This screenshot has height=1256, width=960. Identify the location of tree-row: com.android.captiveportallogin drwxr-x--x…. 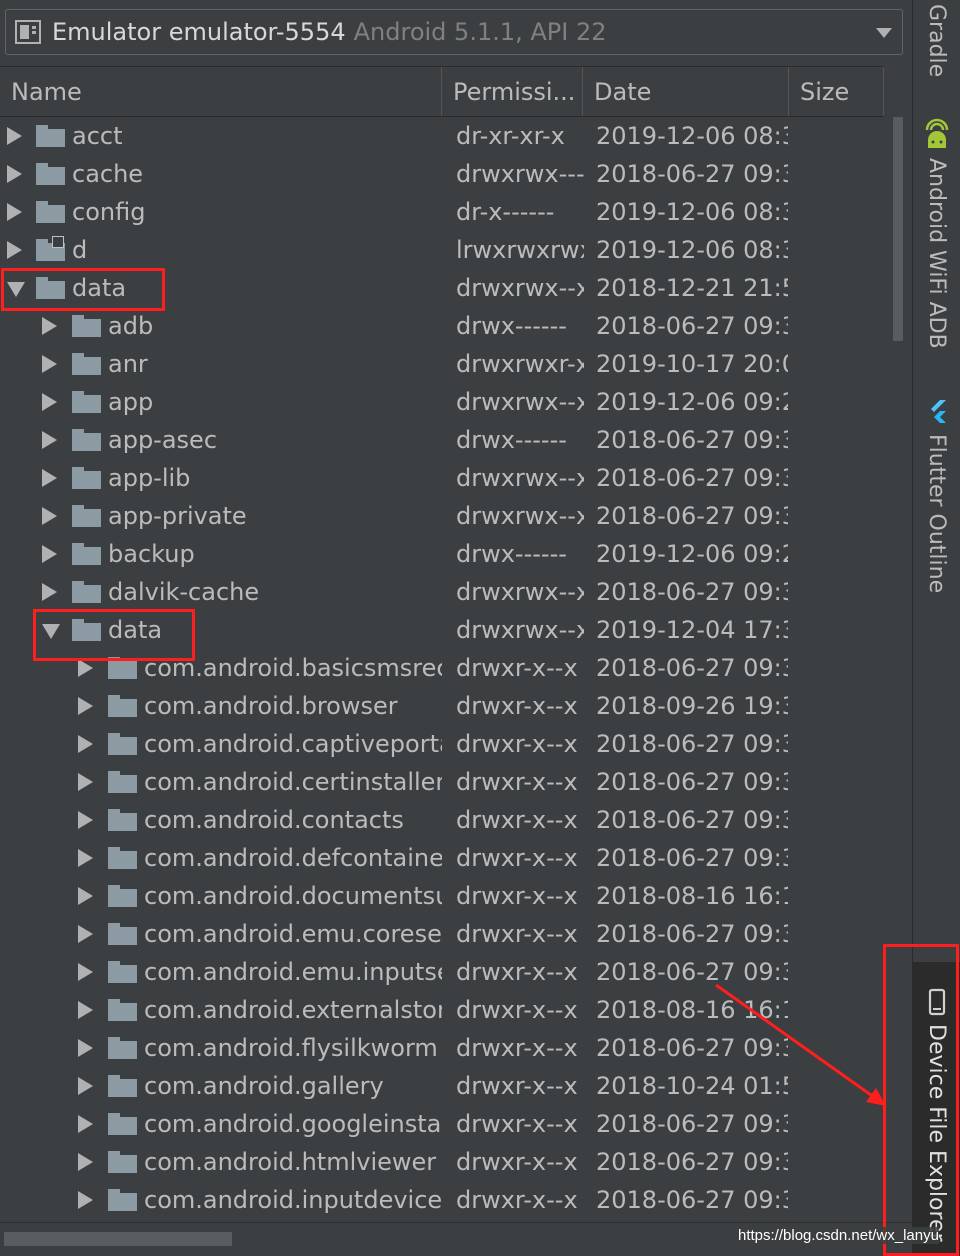
(442, 744).